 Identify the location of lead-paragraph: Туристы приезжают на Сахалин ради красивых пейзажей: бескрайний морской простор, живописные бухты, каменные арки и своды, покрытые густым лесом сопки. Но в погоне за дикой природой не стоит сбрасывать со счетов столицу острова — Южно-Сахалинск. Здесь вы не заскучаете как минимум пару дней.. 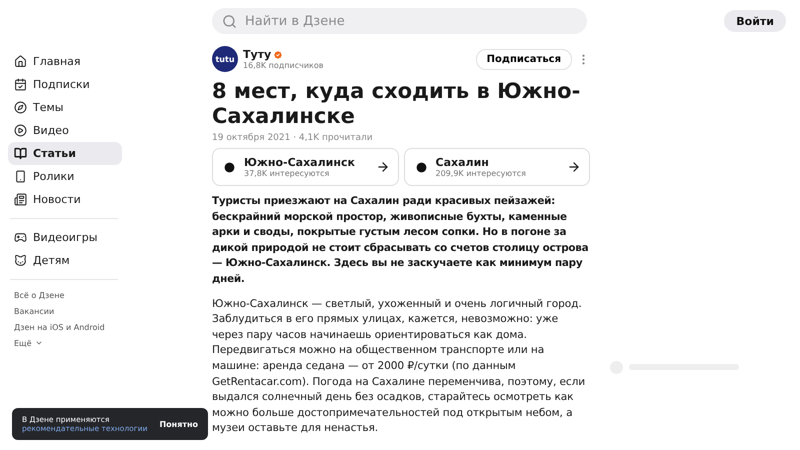
(401, 240).